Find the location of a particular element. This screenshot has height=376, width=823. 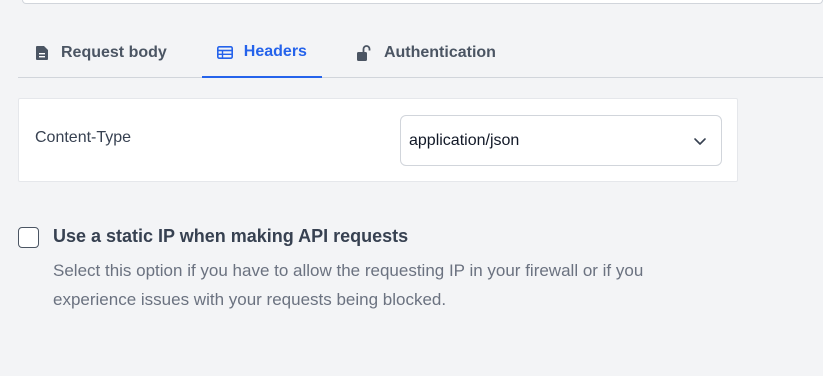

tab-label: Headers is located at coordinates (275, 51).